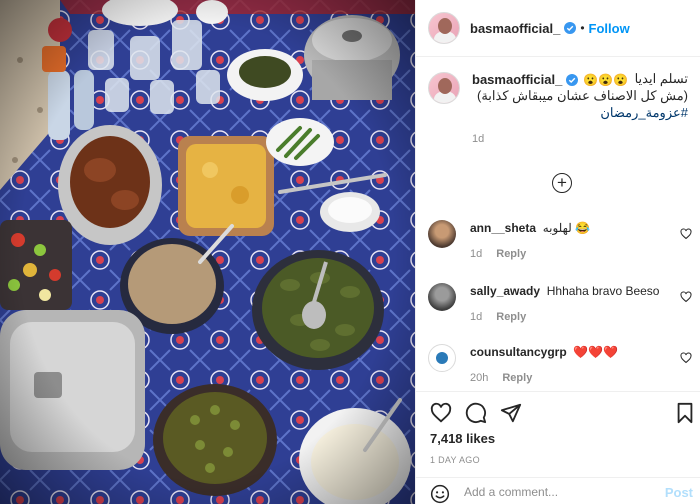 The height and width of the screenshot is (504, 700). I want to click on plus-circle-icon: +, so click(562, 182).